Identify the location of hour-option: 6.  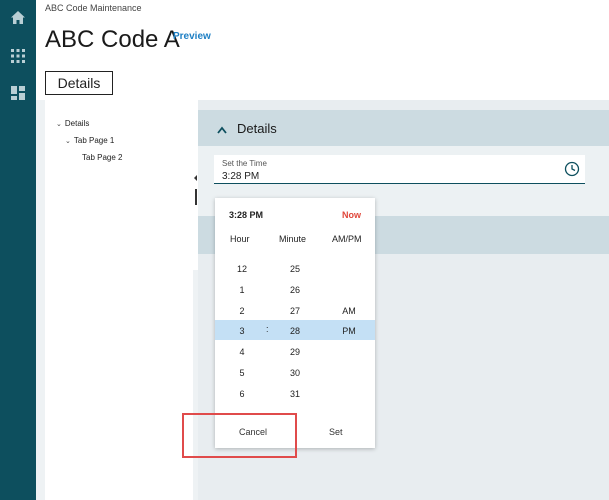
(242, 394).